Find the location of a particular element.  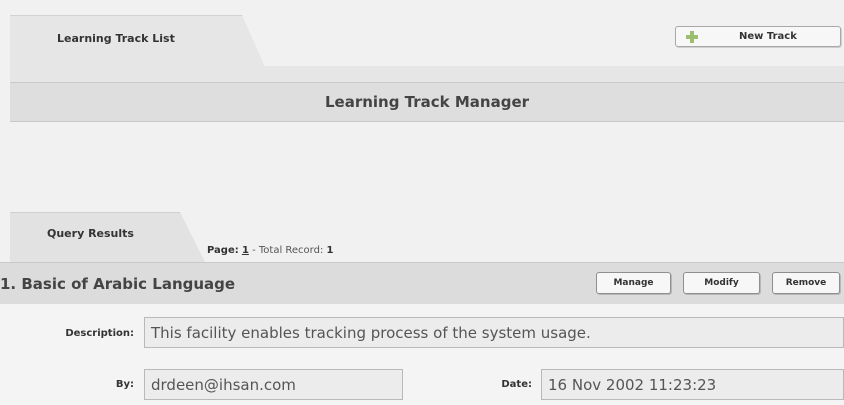

new-track-button: New Track is located at coordinates (758, 36).